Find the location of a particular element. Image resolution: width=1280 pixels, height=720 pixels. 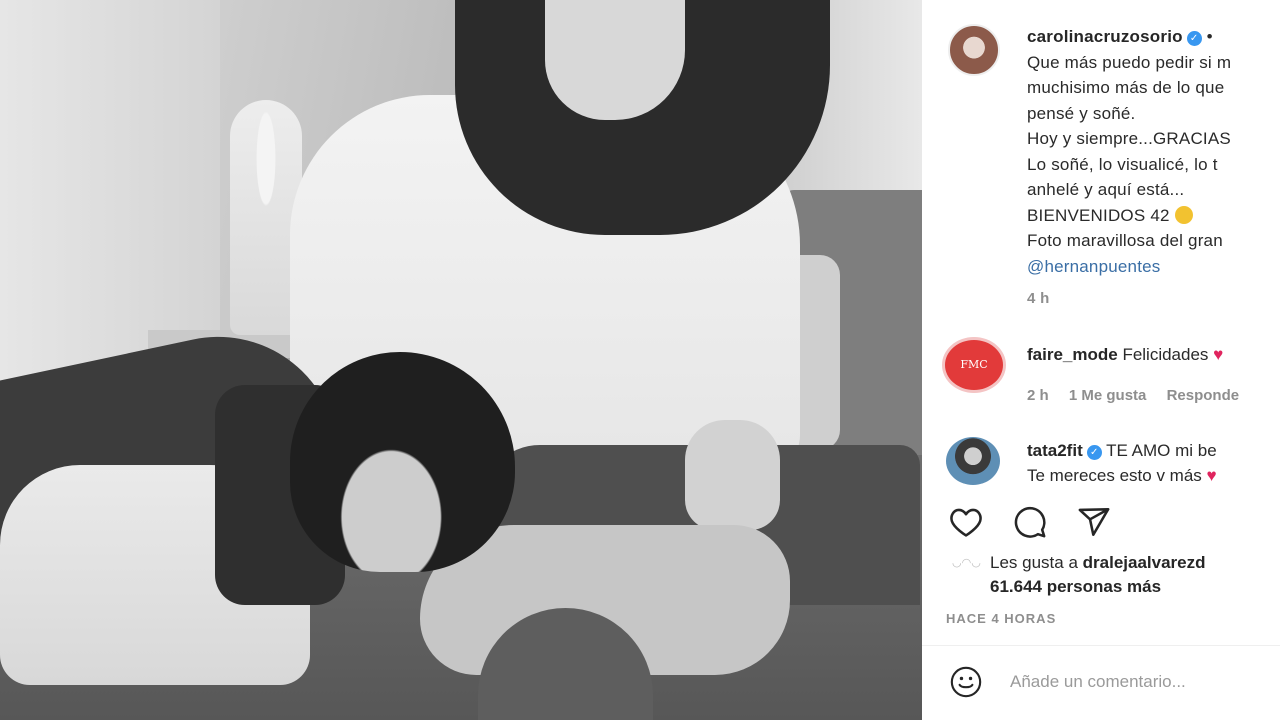

comment-username: faire_mode is located at coordinates (1072, 354).